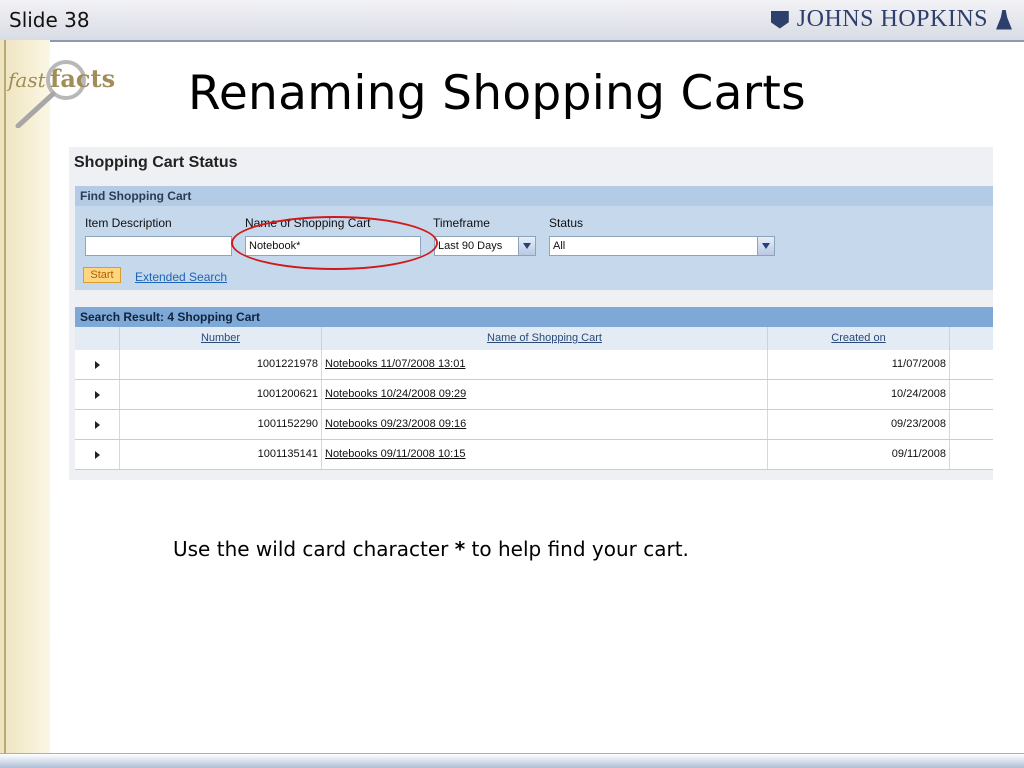 The height and width of the screenshot is (768, 1024). What do you see at coordinates (512, 21) in the screenshot?
I see `slide-header-bar: Slide 38 JOHNS HOPKINS` at bounding box center [512, 21].